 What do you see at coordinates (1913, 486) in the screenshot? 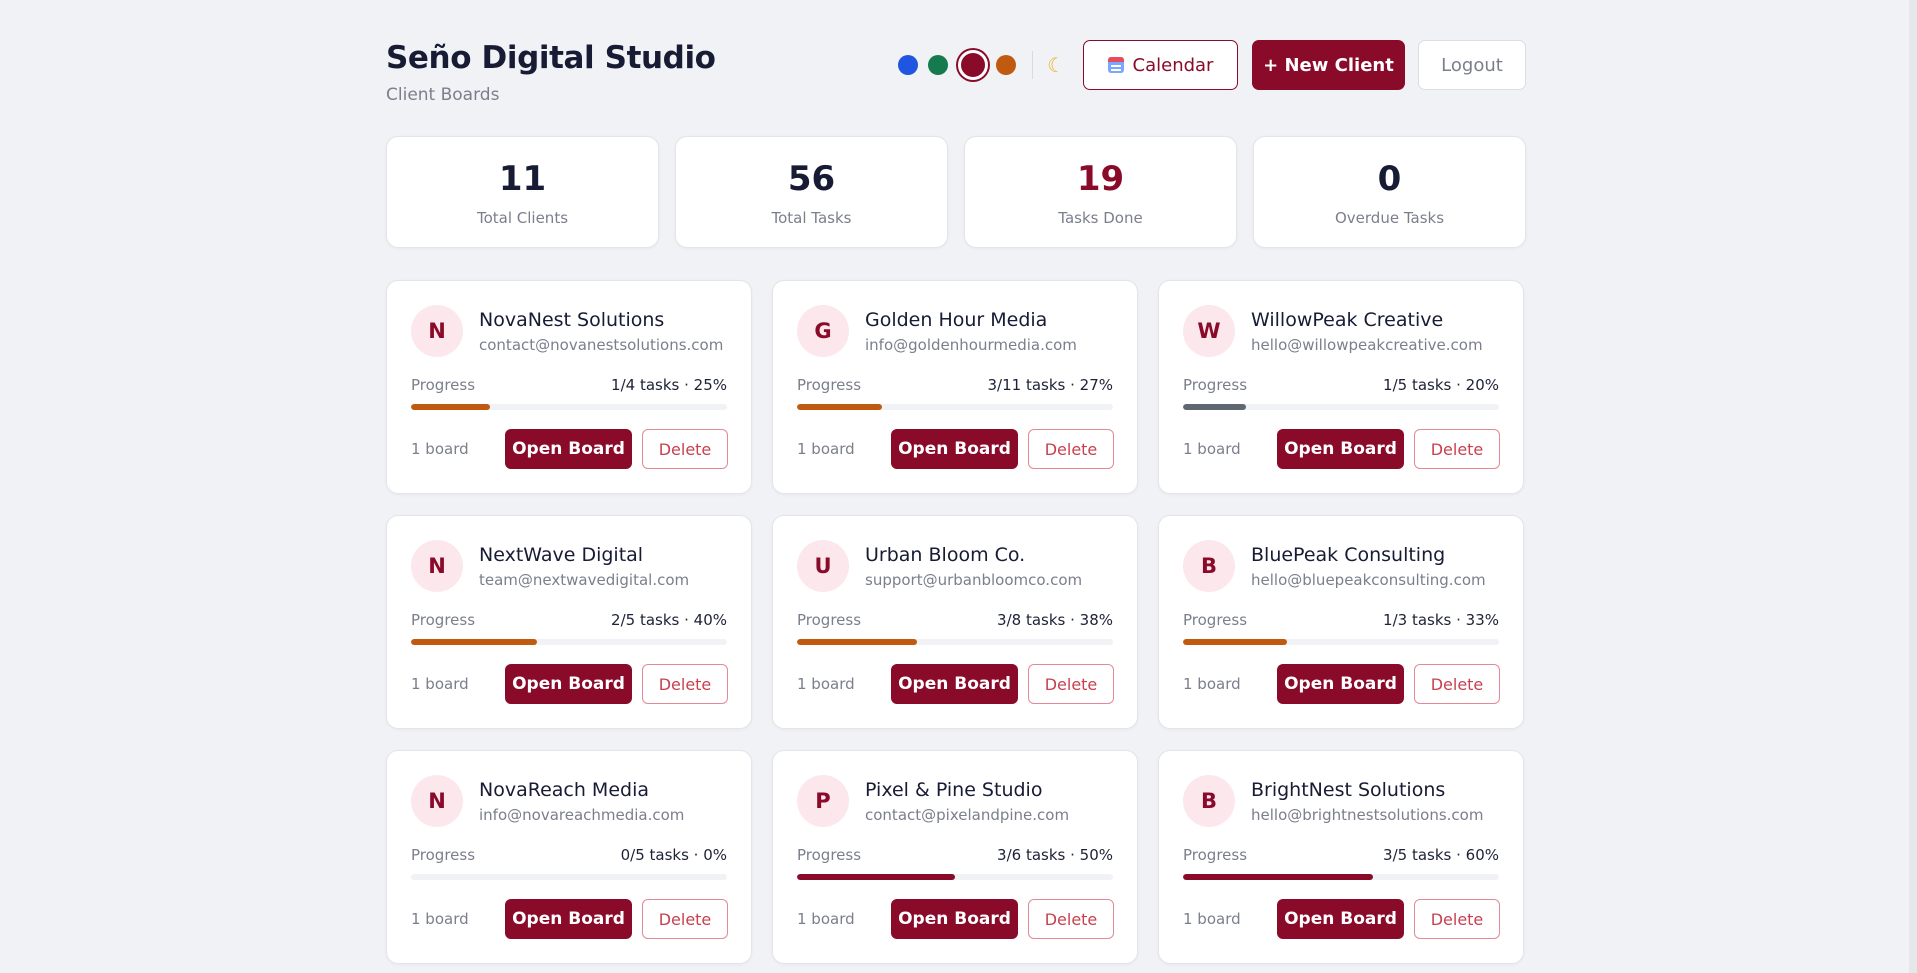
I see `page-scrollbar` at bounding box center [1913, 486].